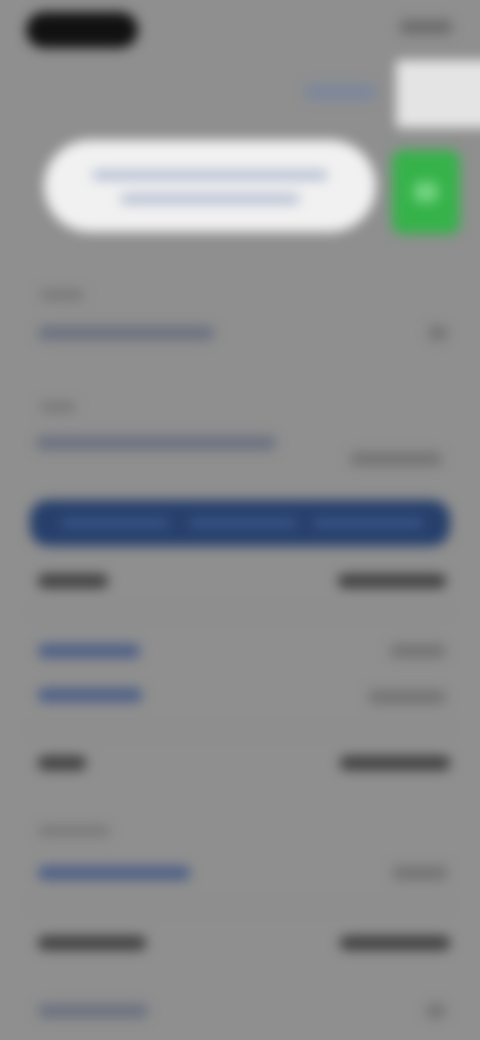 This screenshot has height=1040, width=480. I want to click on top-right-panel, so click(438, 94).